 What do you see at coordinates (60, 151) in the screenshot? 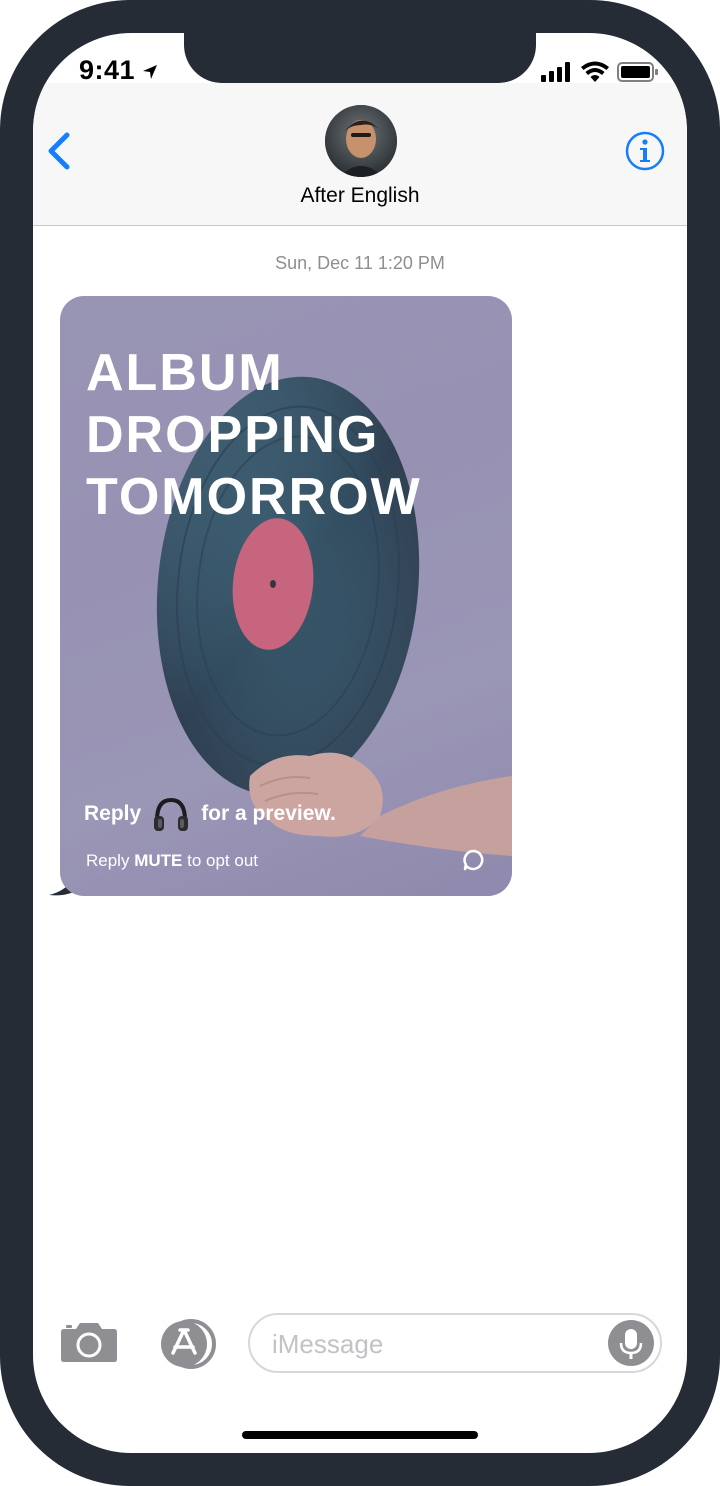
I see `back-button` at bounding box center [60, 151].